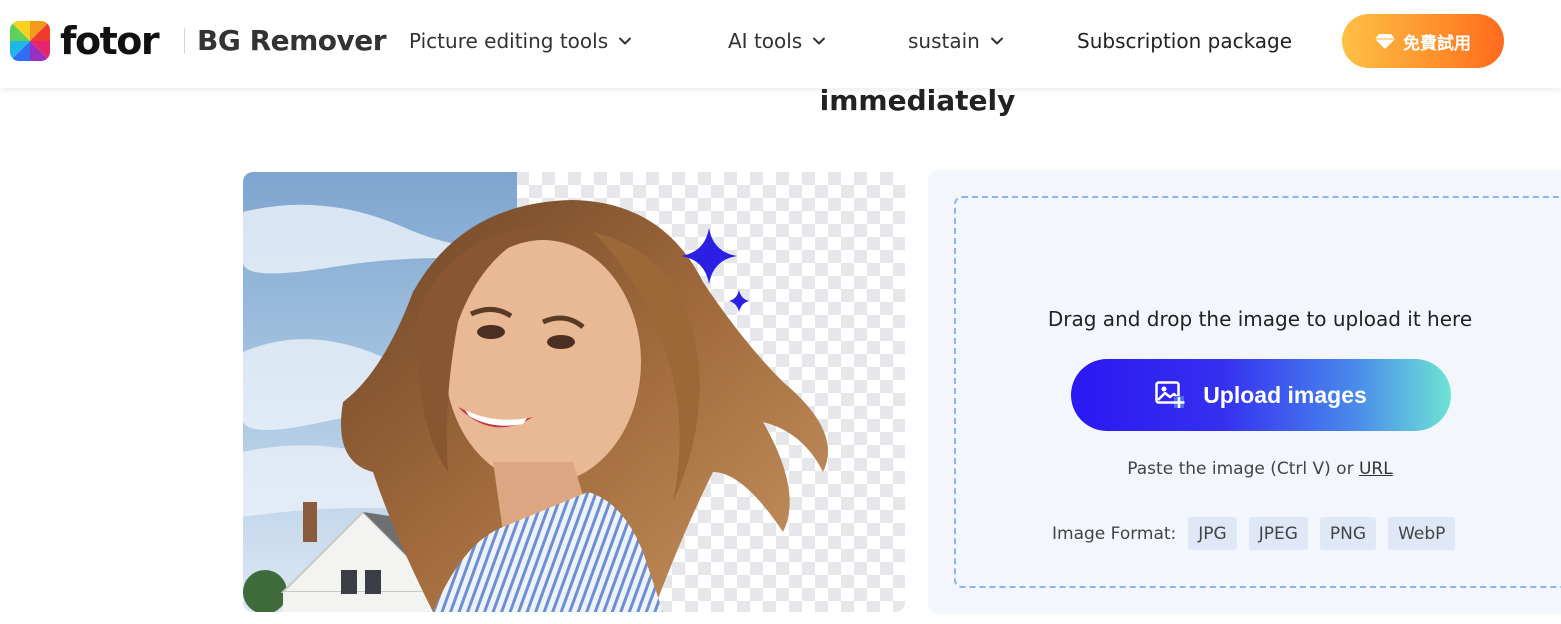 The image size is (1561, 624). Describe the element at coordinates (184, 41) in the screenshot. I see `header-divider` at that location.